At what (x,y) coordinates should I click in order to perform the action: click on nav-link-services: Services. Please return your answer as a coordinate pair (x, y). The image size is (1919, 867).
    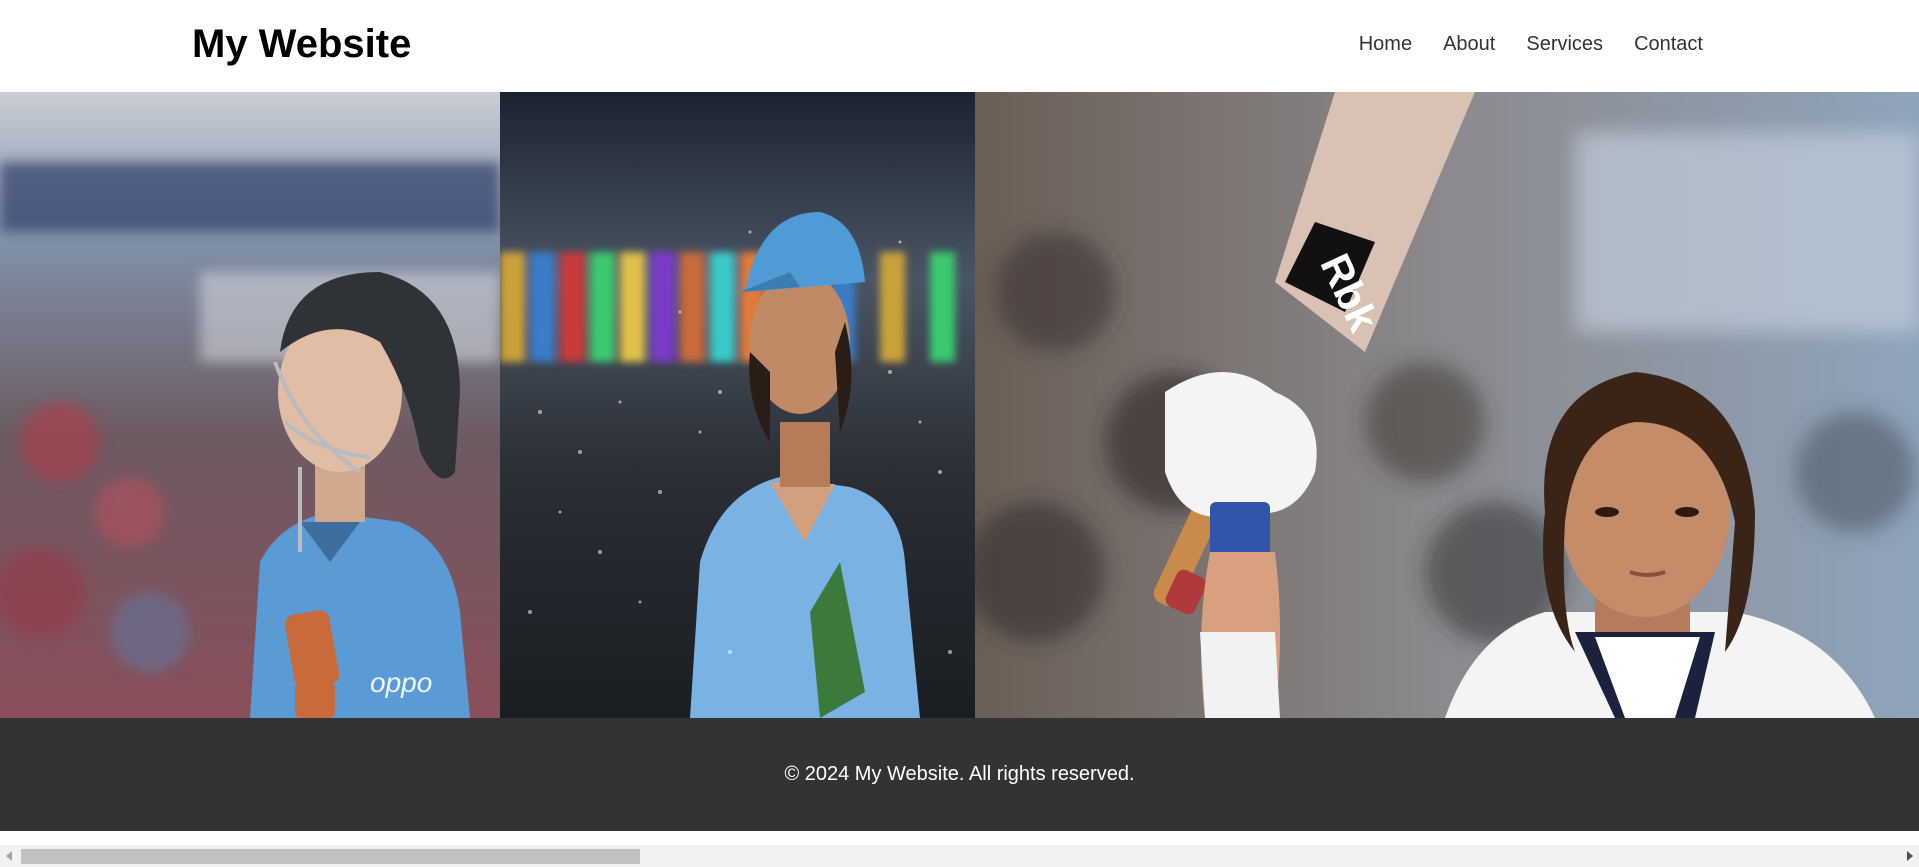
    Looking at the image, I should click on (1564, 44).